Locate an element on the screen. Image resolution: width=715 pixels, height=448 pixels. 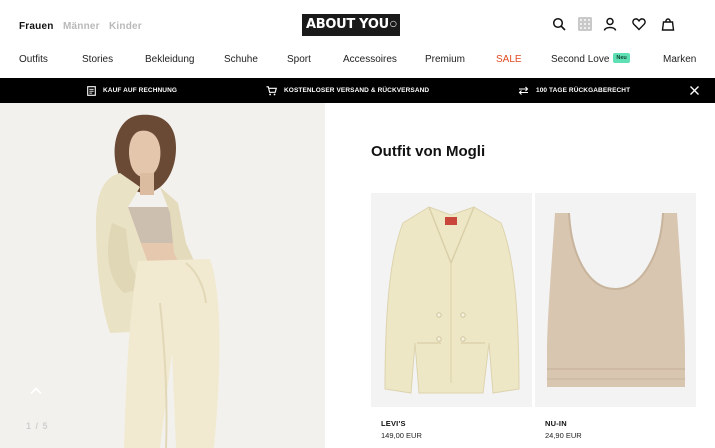
promo-returns: 100 TAGE RÜCKGABERECHT is located at coordinates (574, 90).